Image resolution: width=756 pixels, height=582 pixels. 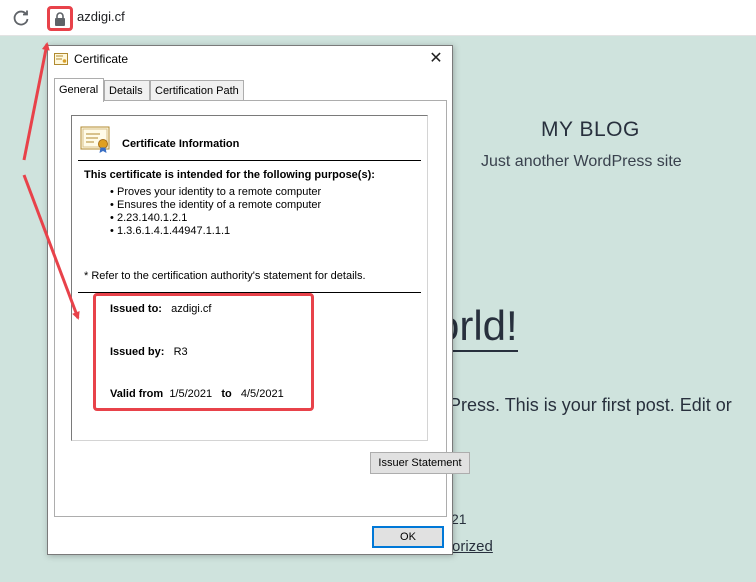 I want to click on site-tagline: Just another WordPress site, so click(x=581, y=161).